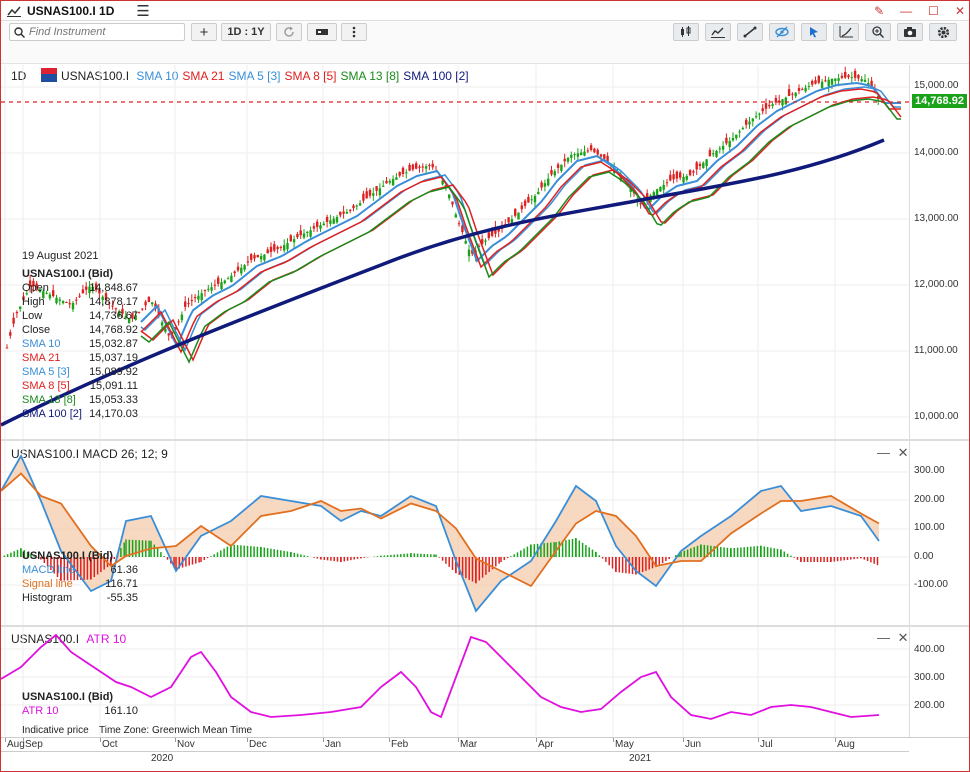  Describe the element at coordinates (686, 32) in the screenshot. I see `candles-icon` at that location.